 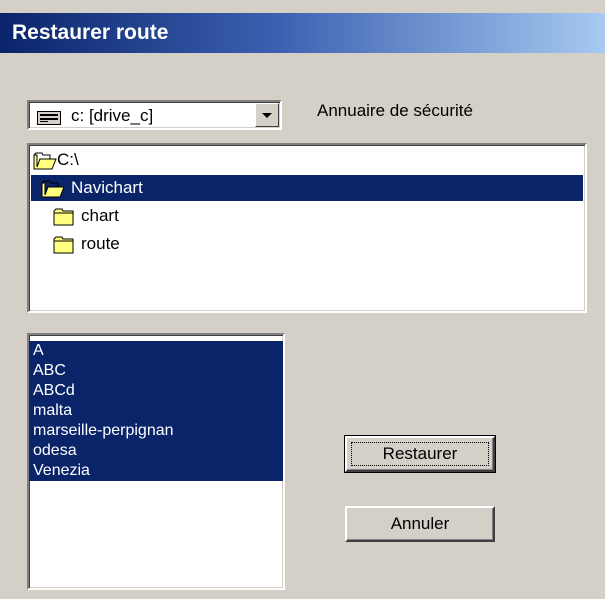 What do you see at coordinates (156, 351) in the screenshot?
I see `list-item: A` at bounding box center [156, 351].